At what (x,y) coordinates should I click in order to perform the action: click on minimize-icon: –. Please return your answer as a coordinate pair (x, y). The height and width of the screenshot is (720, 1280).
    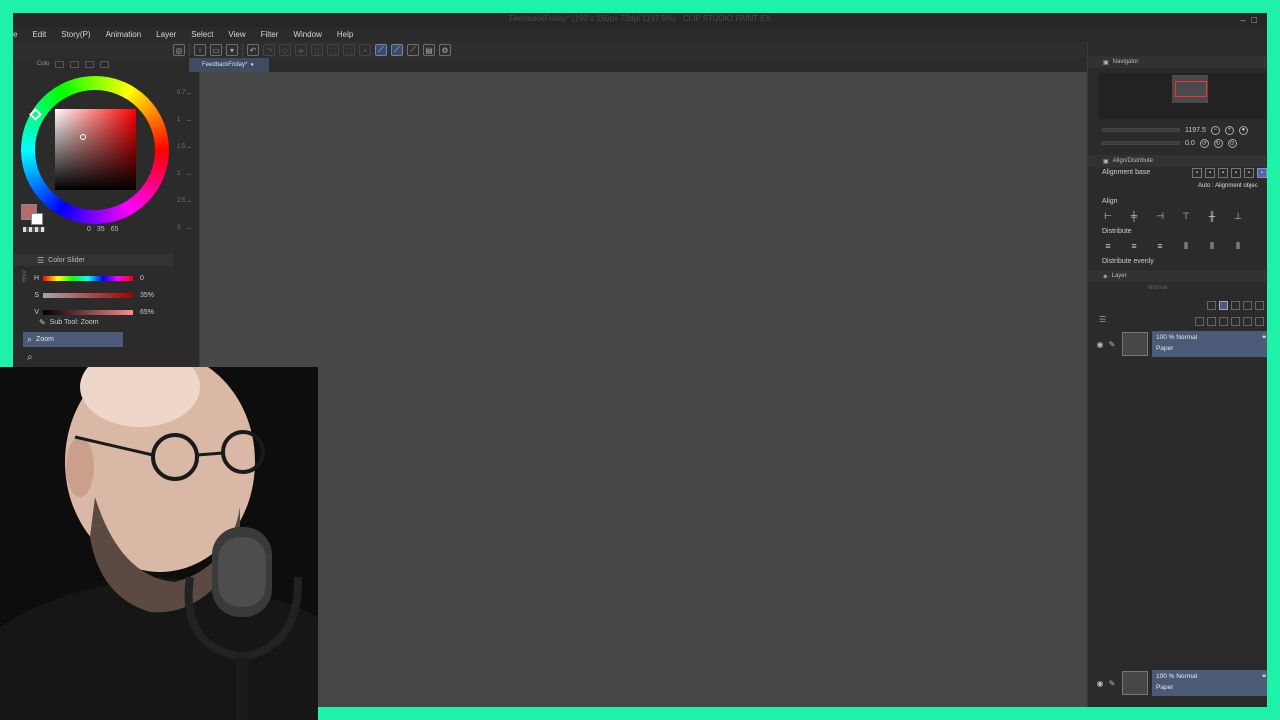
    Looking at the image, I should click on (1246, 20).